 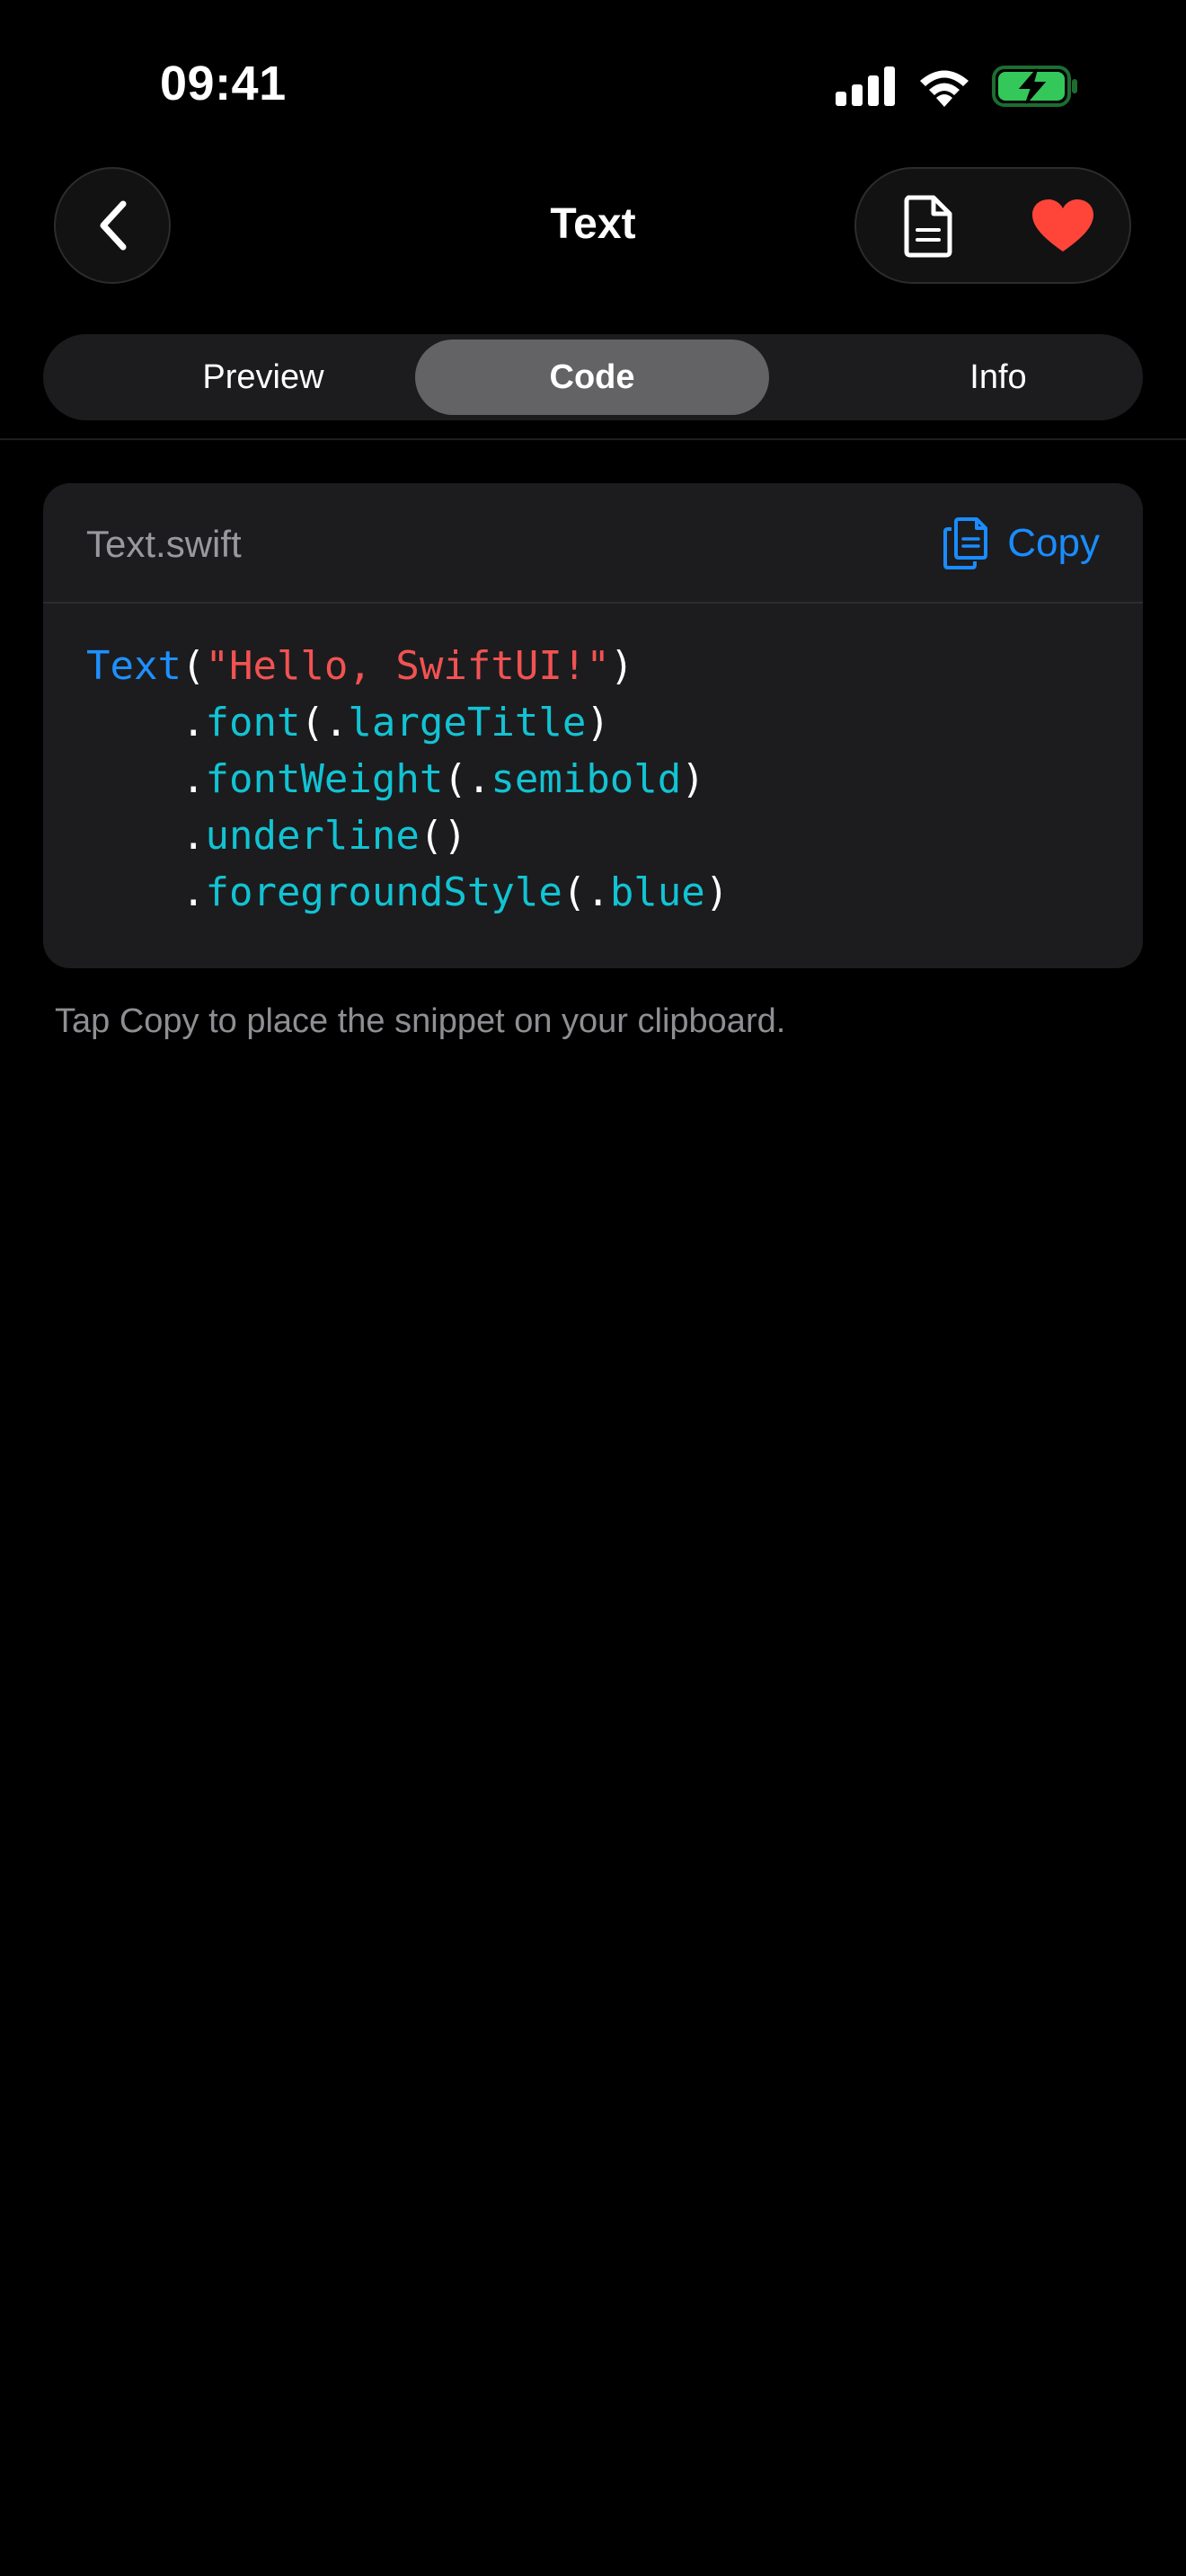 I want to click on code-token: underline, so click(x=312, y=836).